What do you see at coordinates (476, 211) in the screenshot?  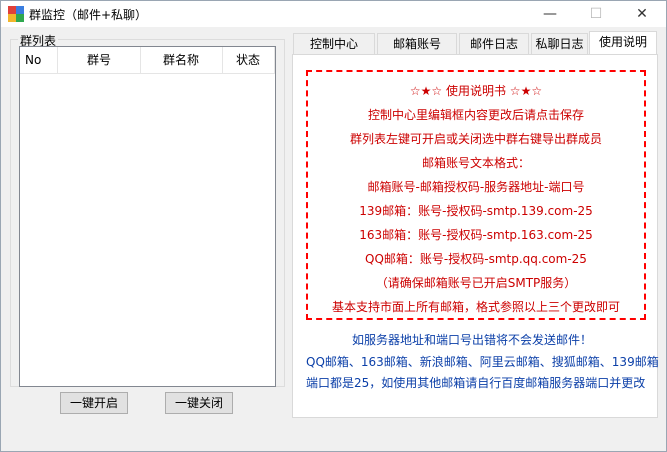 I see `instruction-line: 139邮箱：账号-授权码-smtp.139.com-25` at bounding box center [476, 211].